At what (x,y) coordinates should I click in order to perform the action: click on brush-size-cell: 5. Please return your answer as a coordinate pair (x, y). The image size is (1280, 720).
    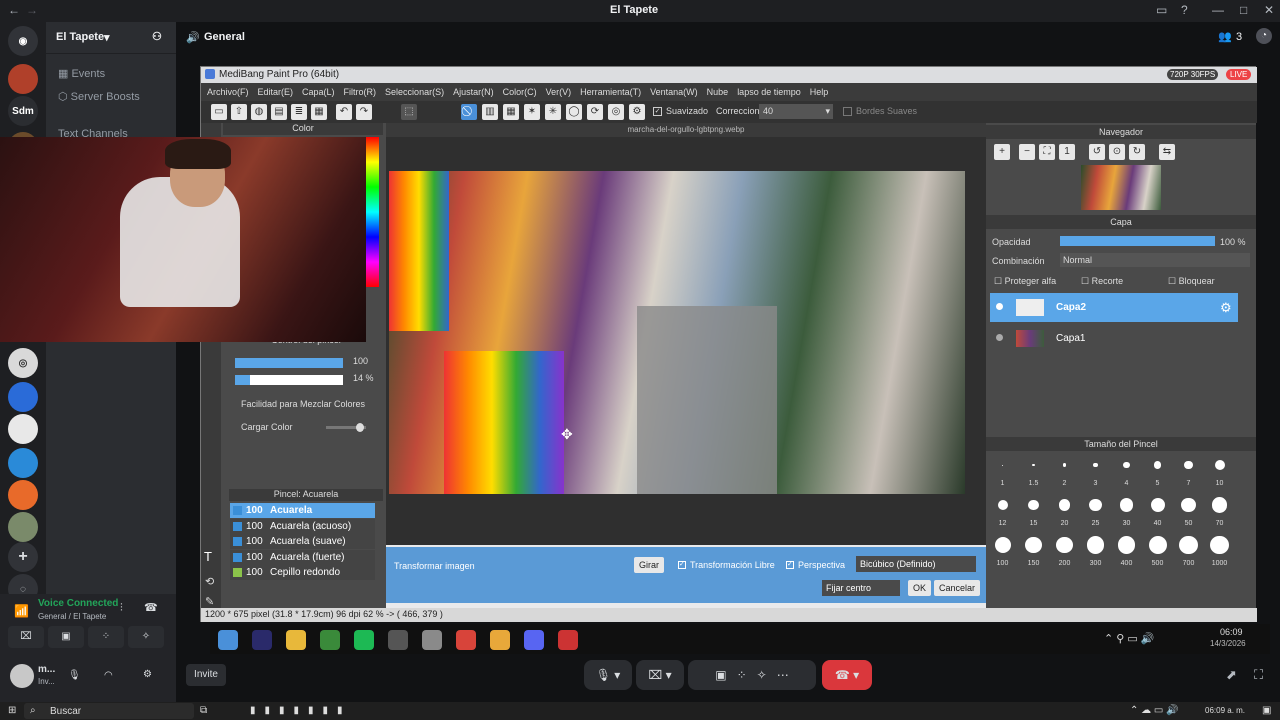
    Looking at the image, I should click on (1157, 471).